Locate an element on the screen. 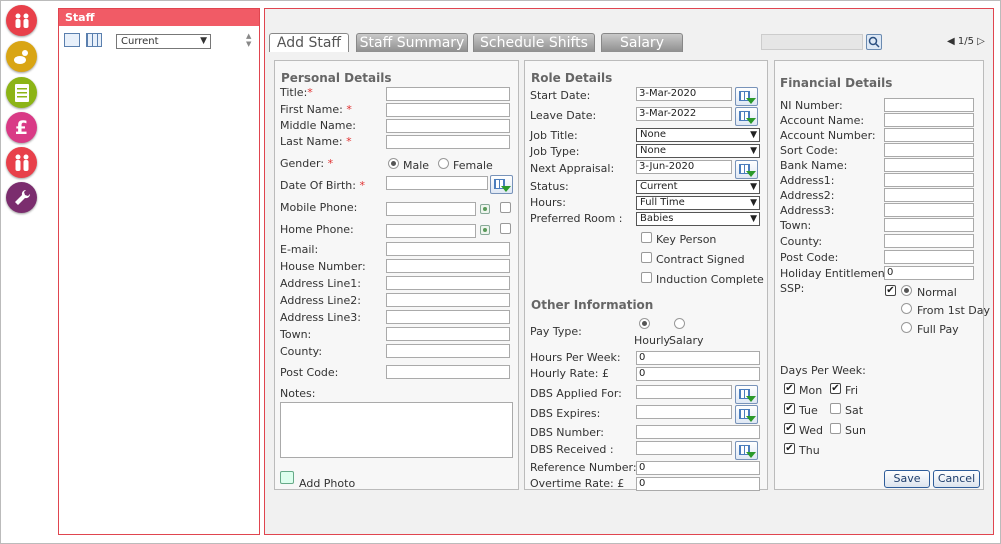 This screenshot has width=1001, height=544. ssp-normal-radio is located at coordinates (906, 290).